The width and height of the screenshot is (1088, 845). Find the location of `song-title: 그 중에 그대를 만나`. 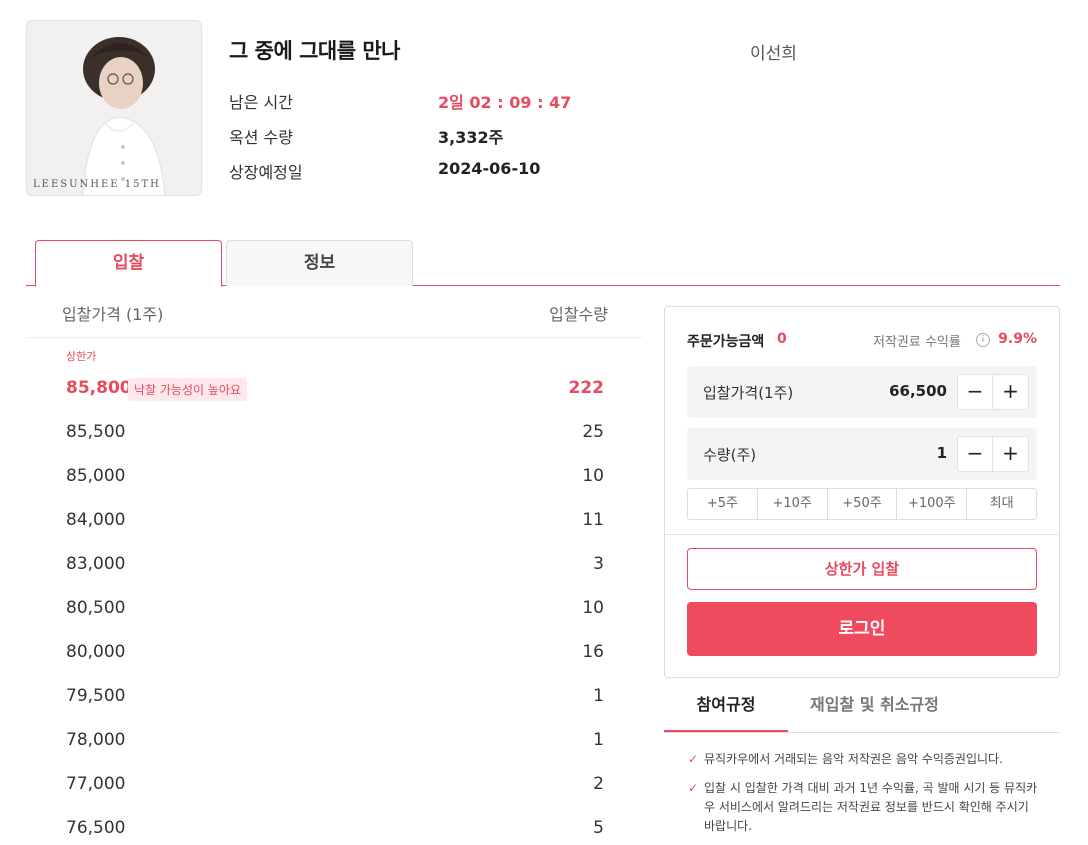

song-title: 그 중에 그대를 만나 is located at coordinates (315, 51).